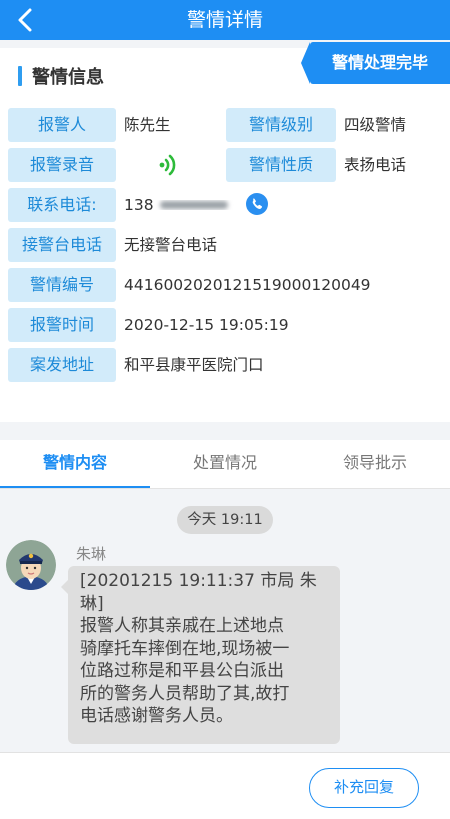 Image resolution: width=450 pixels, height=819 pixels. I want to click on section-title-text: 警情信息, so click(68, 77).